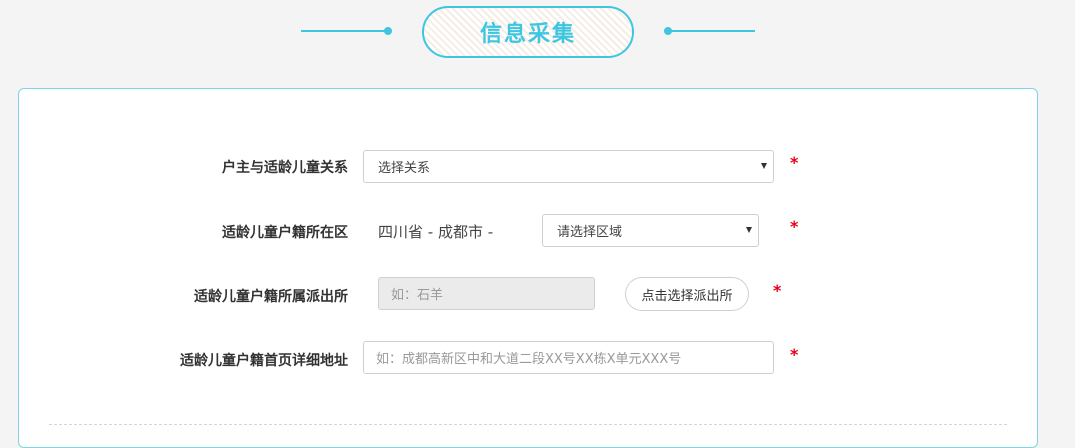 This screenshot has width=1075, height=448. I want to click on address-input: 如：成都高新区中和大道二段XX号XX栋X单元XXX号, so click(568, 357).